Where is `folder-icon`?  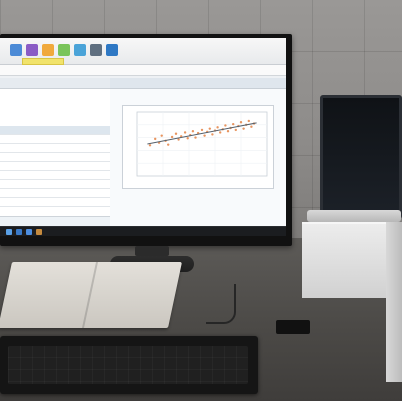
folder-icon is located at coordinates (39, 232).